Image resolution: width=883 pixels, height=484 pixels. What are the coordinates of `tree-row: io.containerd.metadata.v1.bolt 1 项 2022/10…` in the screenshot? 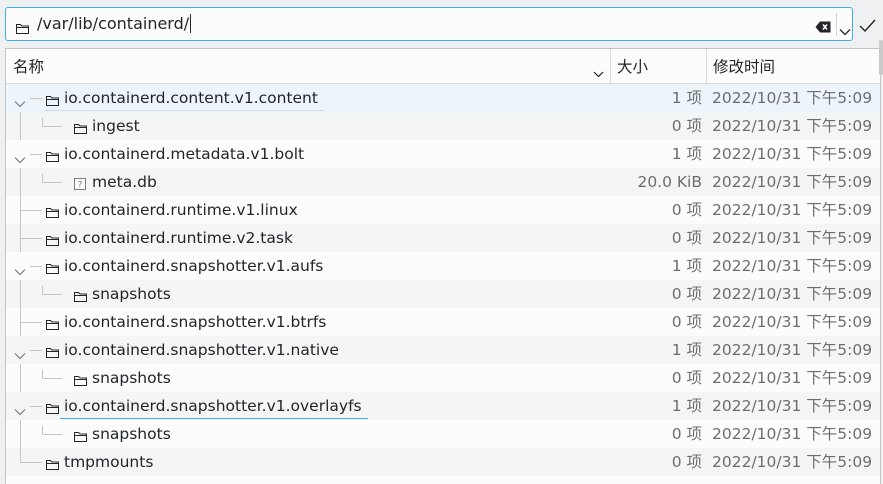 It's located at (443, 154).